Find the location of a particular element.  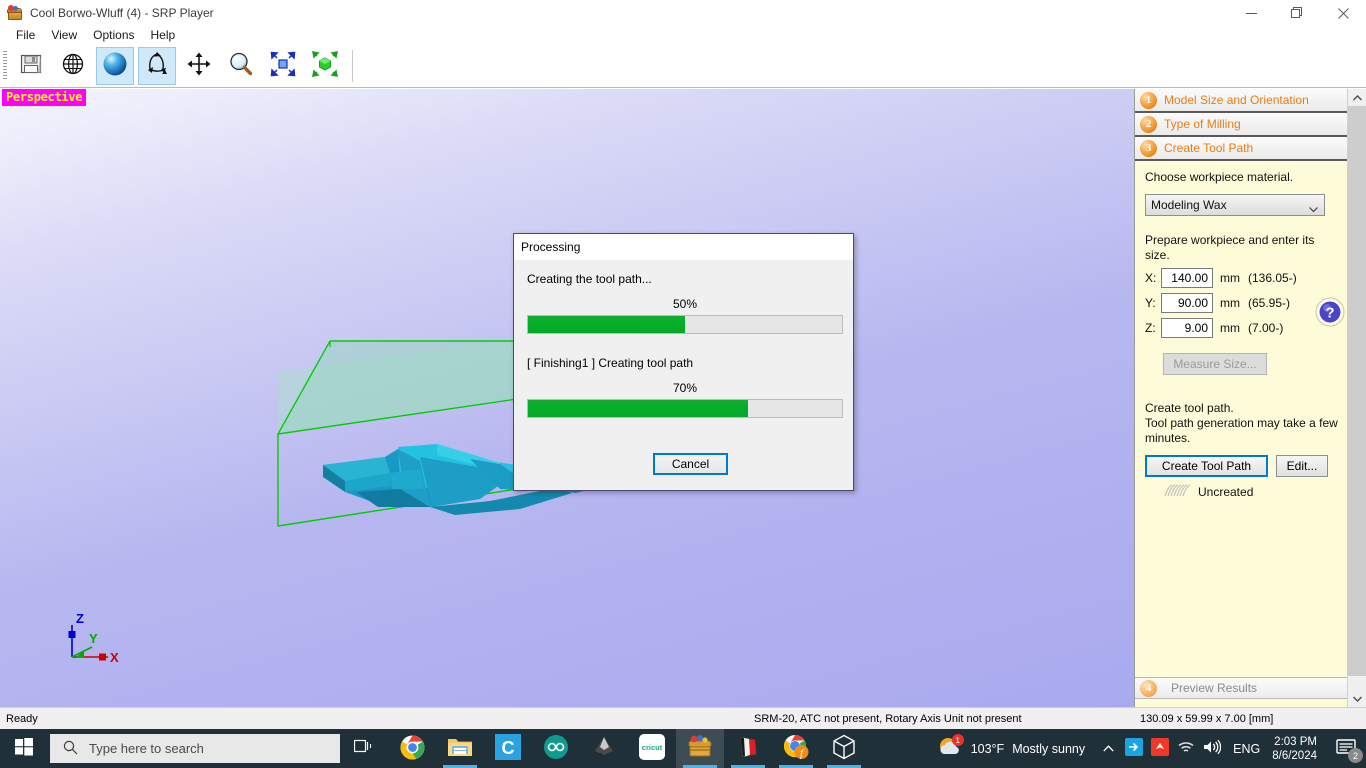

clock: 2:03 PM 8/6/2024 is located at coordinates (1297, 749).